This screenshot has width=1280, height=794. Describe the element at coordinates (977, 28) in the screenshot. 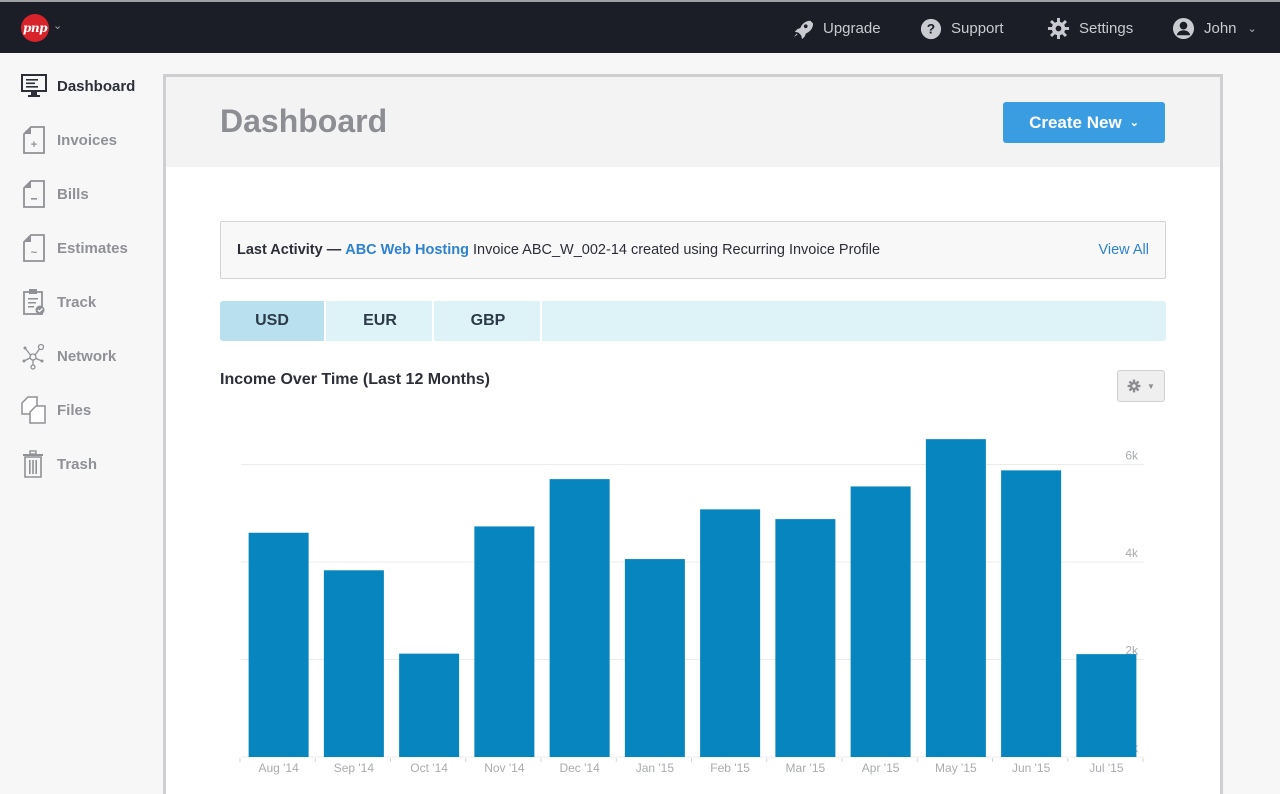

I see `support-label: Support` at that location.